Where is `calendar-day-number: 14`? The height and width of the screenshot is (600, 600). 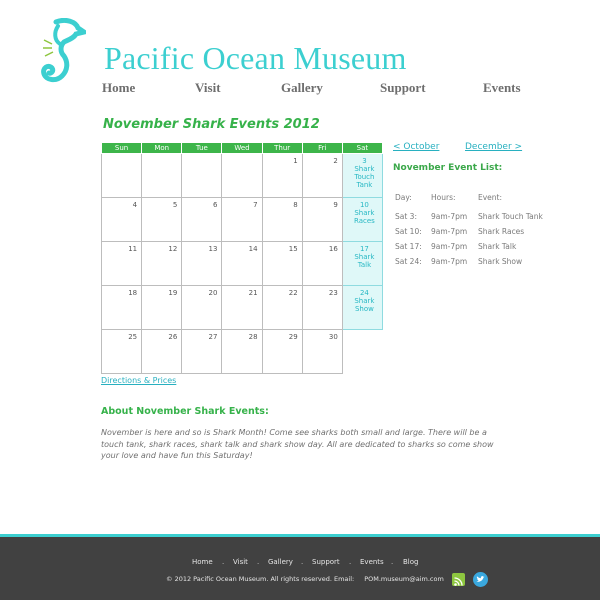
calendar-day-number: 14 is located at coordinates (253, 249).